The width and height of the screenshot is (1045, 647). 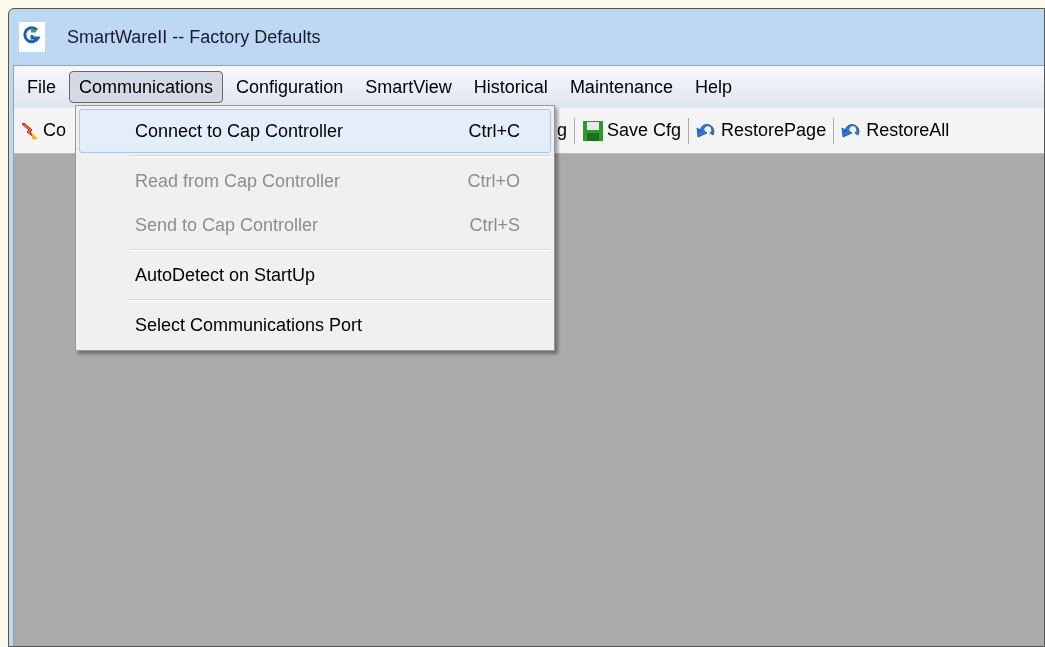 What do you see at coordinates (290, 87) in the screenshot?
I see `menu-bar-item: Configuration` at bounding box center [290, 87].